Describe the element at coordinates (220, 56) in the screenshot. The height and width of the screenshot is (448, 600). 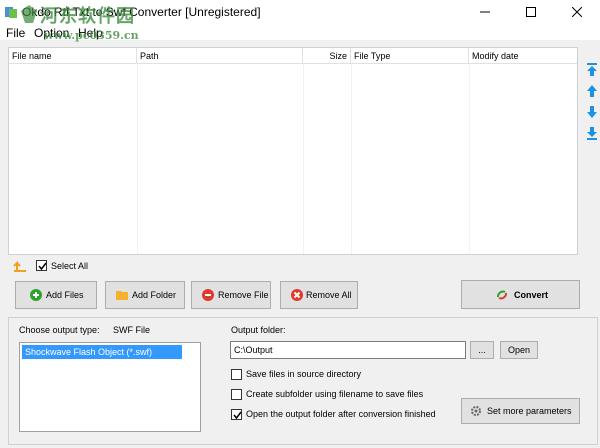
I see `column-path: Path` at that location.